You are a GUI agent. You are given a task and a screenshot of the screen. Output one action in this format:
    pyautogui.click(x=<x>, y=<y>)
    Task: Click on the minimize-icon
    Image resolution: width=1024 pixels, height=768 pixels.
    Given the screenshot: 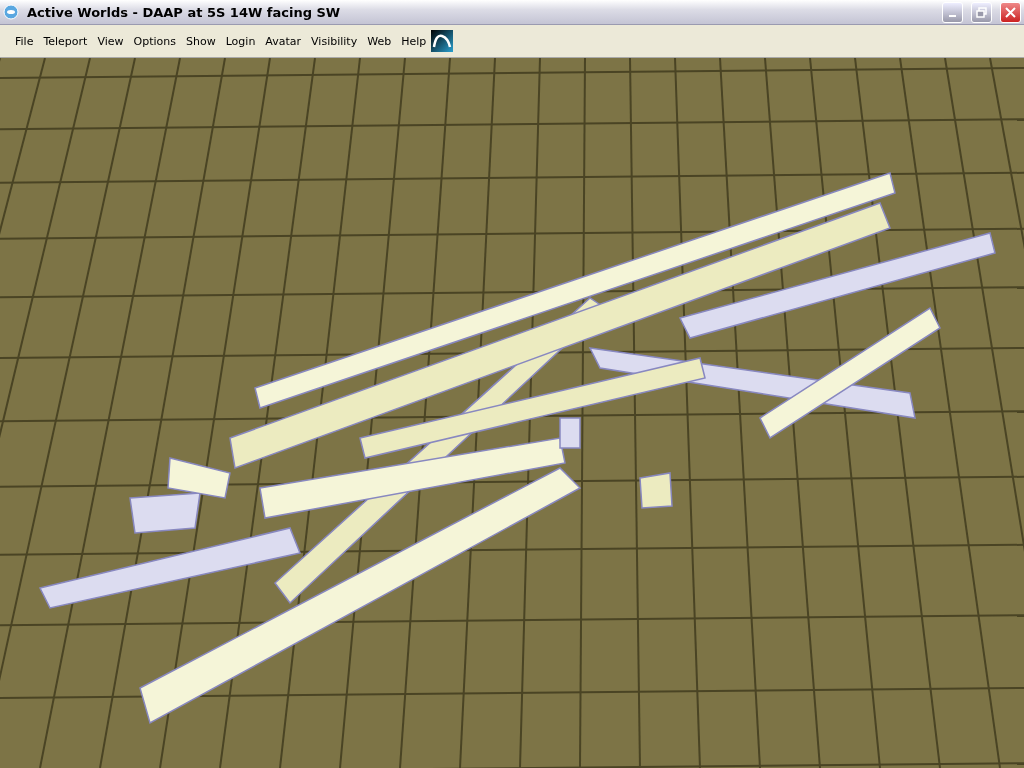 What is the action you would take?
    pyautogui.click(x=952, y=16)
    